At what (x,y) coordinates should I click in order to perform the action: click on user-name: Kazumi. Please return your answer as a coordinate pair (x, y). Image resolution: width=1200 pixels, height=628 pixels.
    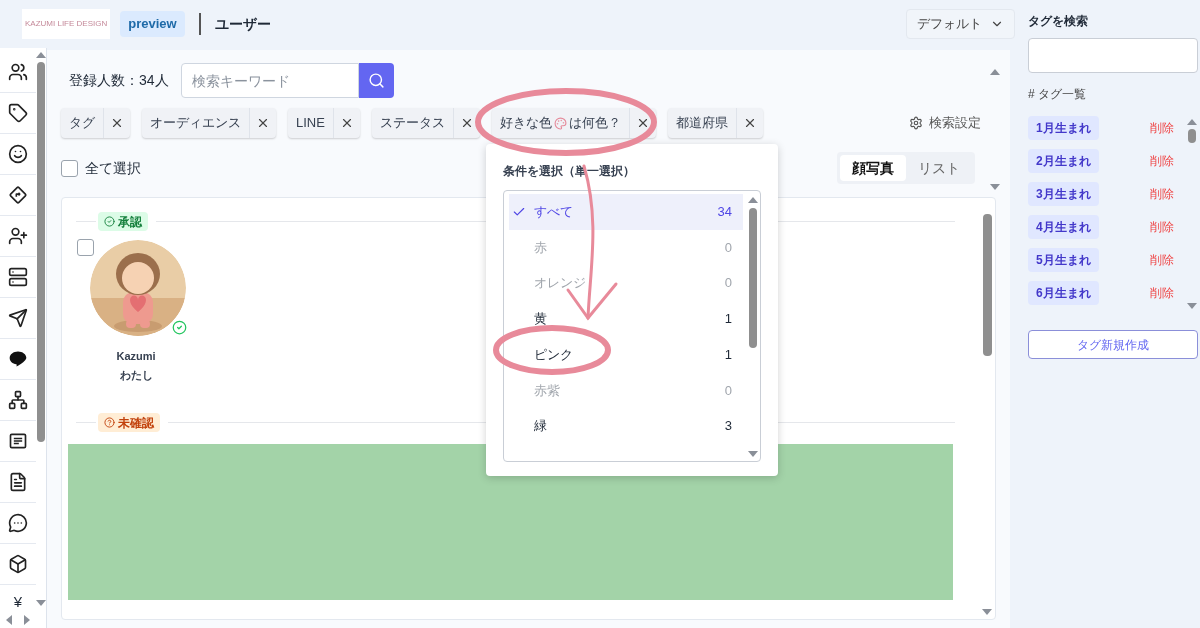
    Looking at the image, I should click on (136, 356).